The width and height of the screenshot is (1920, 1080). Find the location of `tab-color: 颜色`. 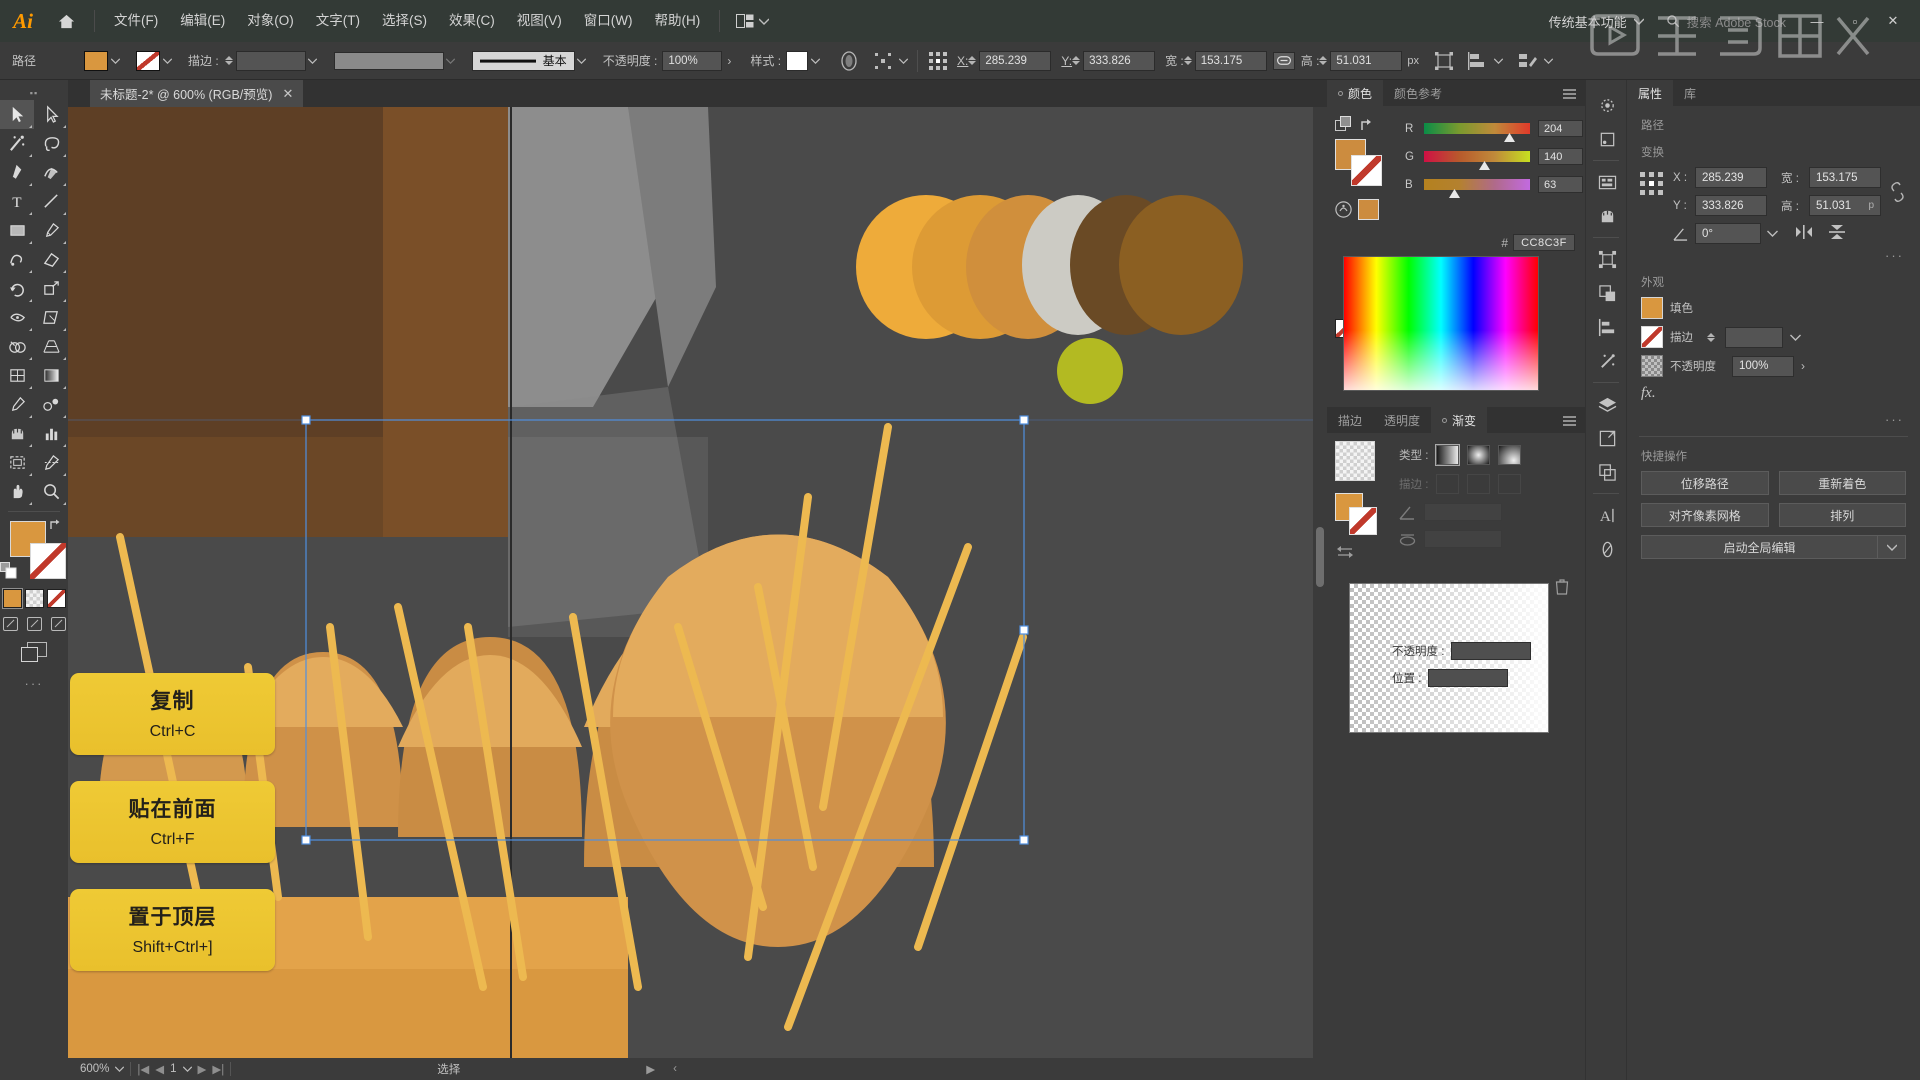

tab-color: 颜色 is located at coordinates (1355, 93).